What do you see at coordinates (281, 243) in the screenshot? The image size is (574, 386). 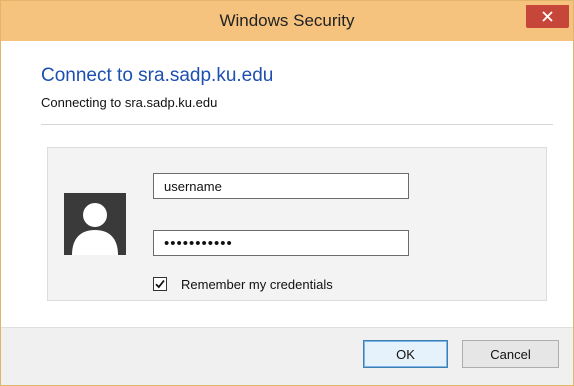 I see `password-field` at bounding box center [281, 243].